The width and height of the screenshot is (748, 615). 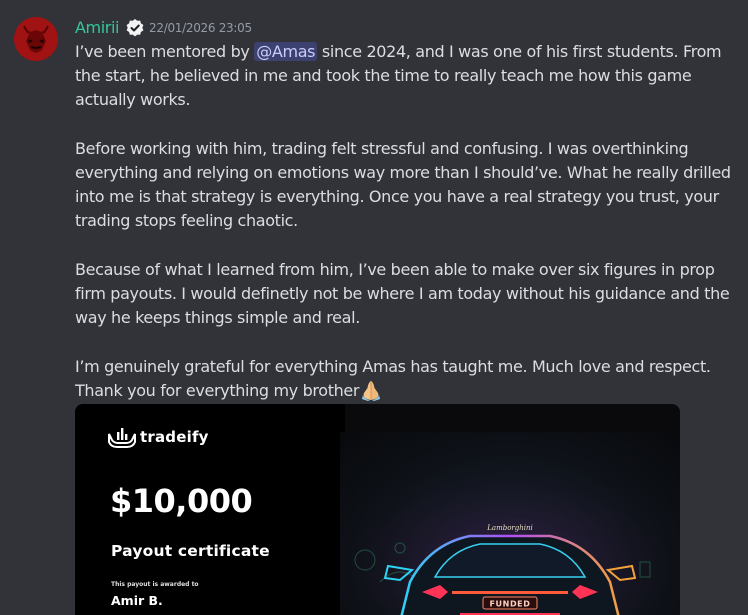 I want to click on awarded-to-label: This payout is awarded to, so click(x=155, y=584).